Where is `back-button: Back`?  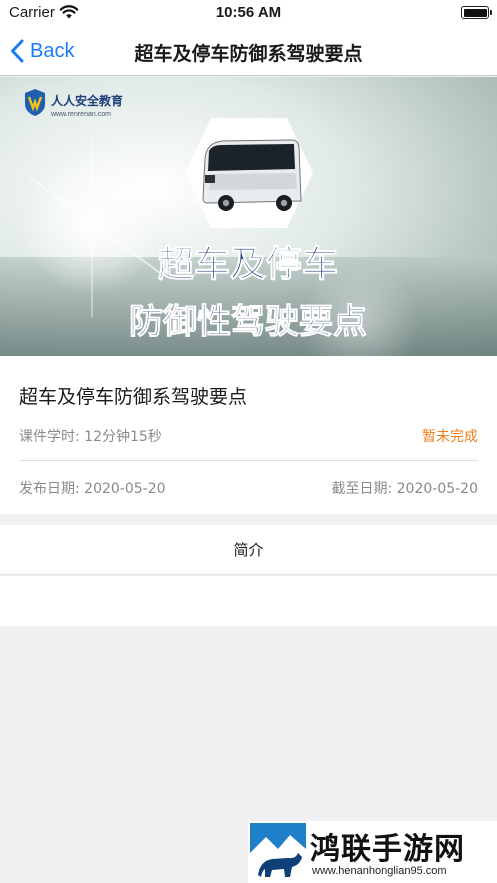 back-button: Back is located at coordinates (42, 51).